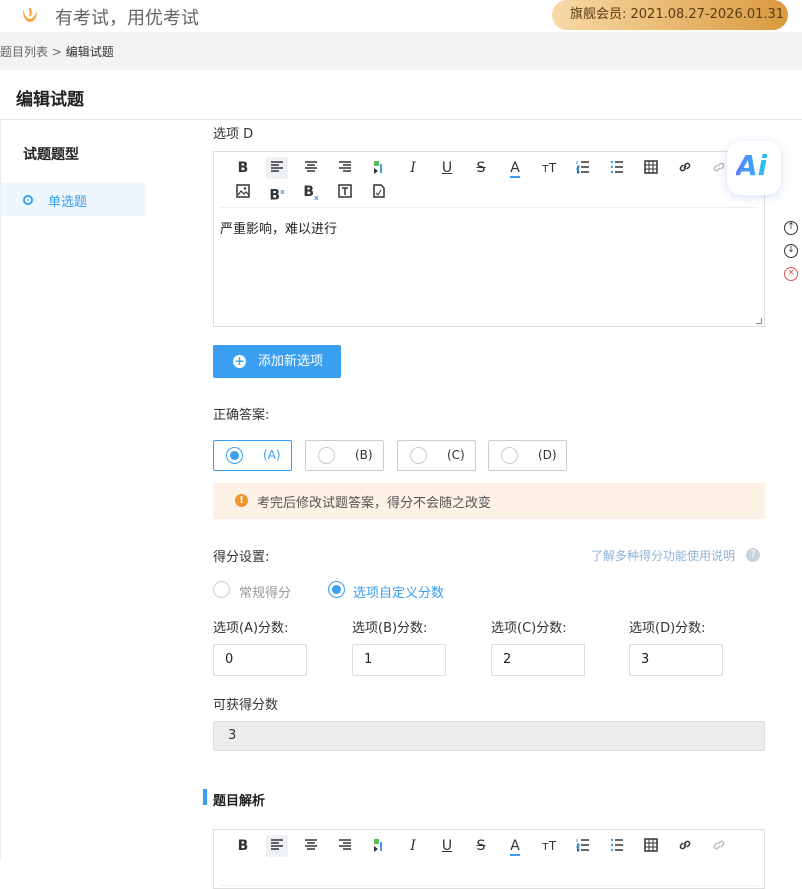  Describe the element at coordinates (529, 628) in the screenshot. I see `score-c-label: 选项(C)分数:` at that location.